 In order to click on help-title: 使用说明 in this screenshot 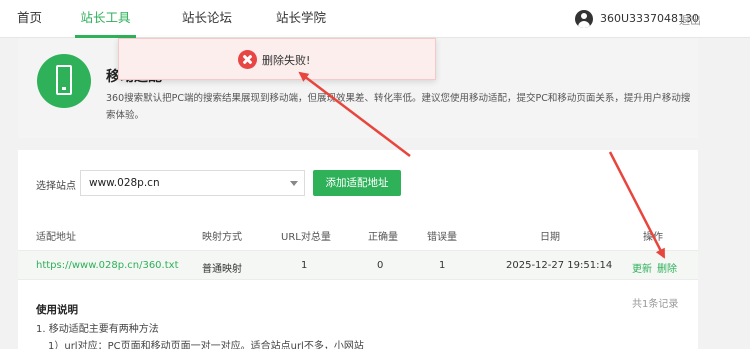, I will do `click(57, 310)`.